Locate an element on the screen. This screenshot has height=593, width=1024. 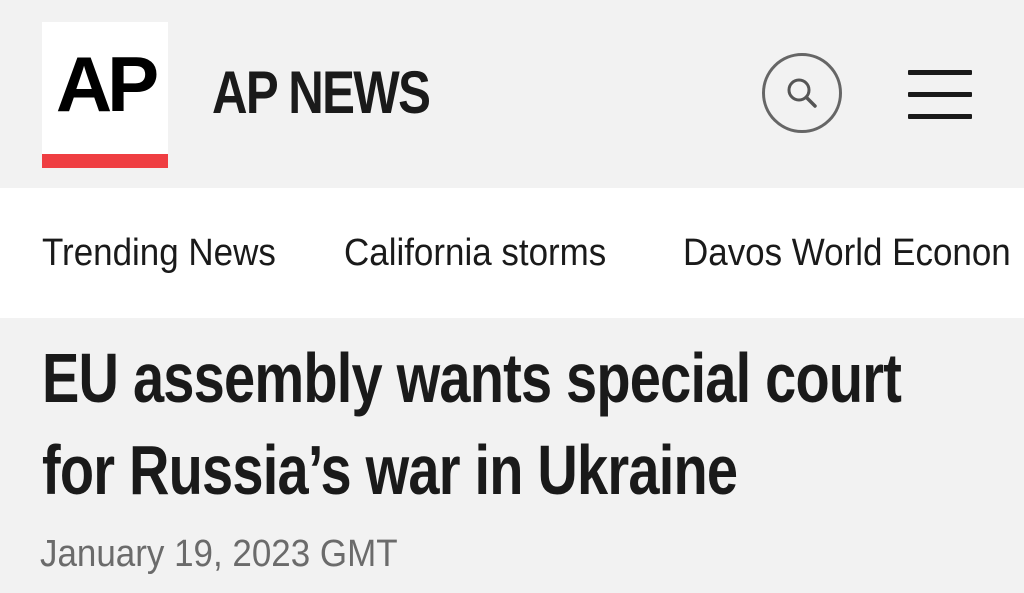
brand-title: AP NEWS is located at coordinates (321, 93).